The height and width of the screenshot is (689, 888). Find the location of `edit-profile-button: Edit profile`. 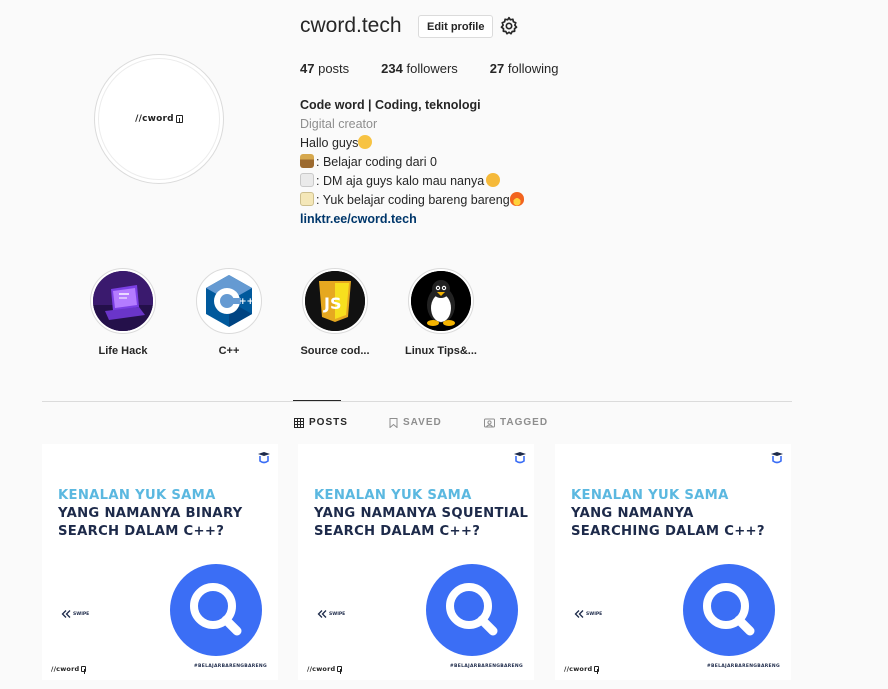

edit-profile-button: Edit profile is located at coordinates (456, 26).